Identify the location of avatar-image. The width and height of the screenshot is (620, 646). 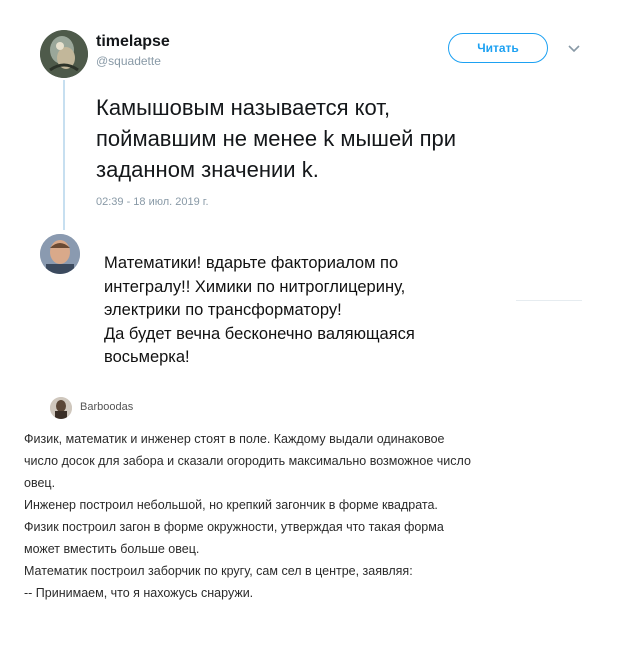
(64, 54).